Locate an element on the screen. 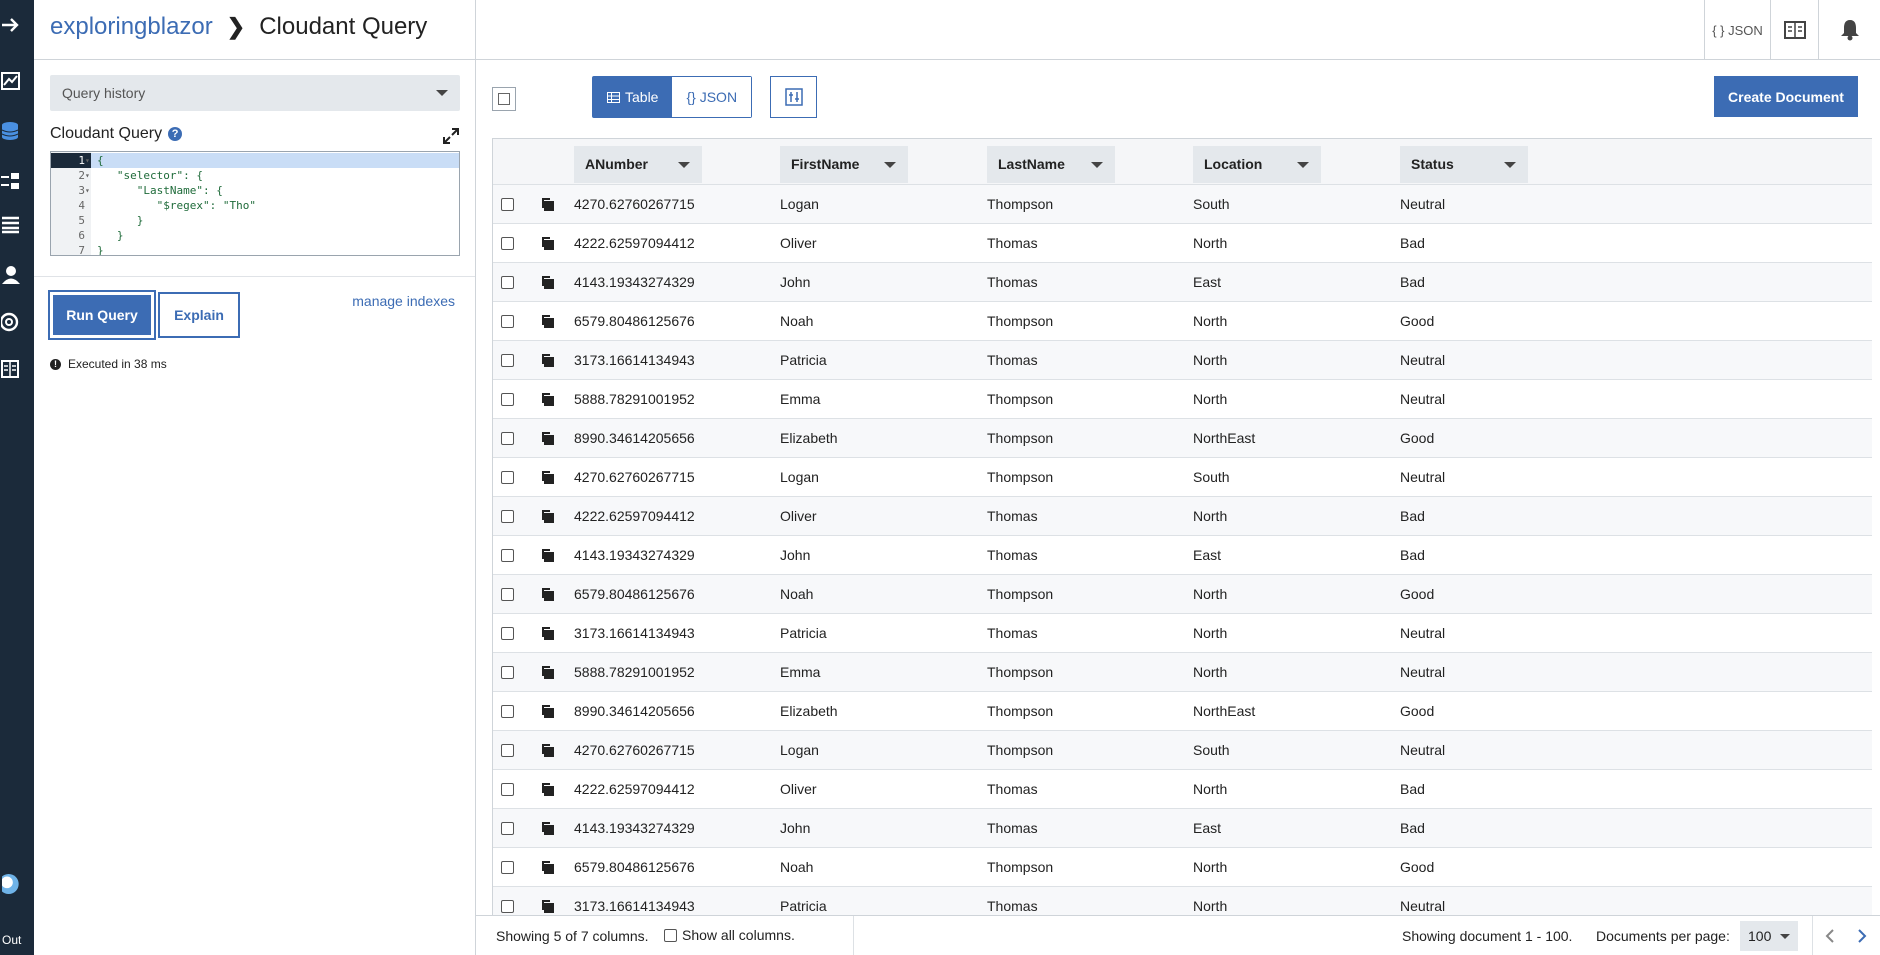 The width and height of the screenshot is (1880, 955). arrow-right-icon is located at coordinates (11, 25).